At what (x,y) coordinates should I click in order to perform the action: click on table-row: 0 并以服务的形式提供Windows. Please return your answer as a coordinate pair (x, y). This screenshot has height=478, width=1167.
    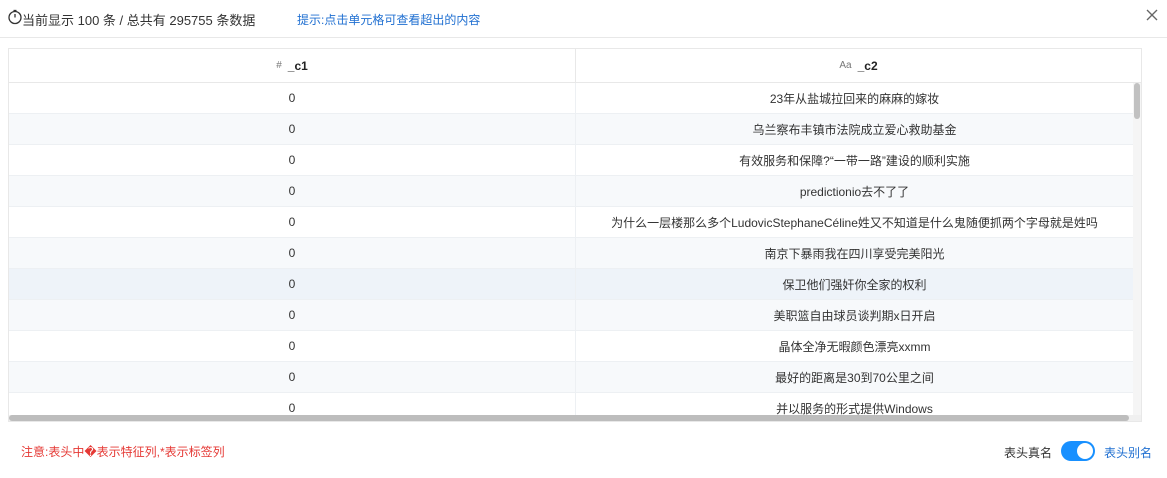
    Looking at the image, I should click on (571, 404).